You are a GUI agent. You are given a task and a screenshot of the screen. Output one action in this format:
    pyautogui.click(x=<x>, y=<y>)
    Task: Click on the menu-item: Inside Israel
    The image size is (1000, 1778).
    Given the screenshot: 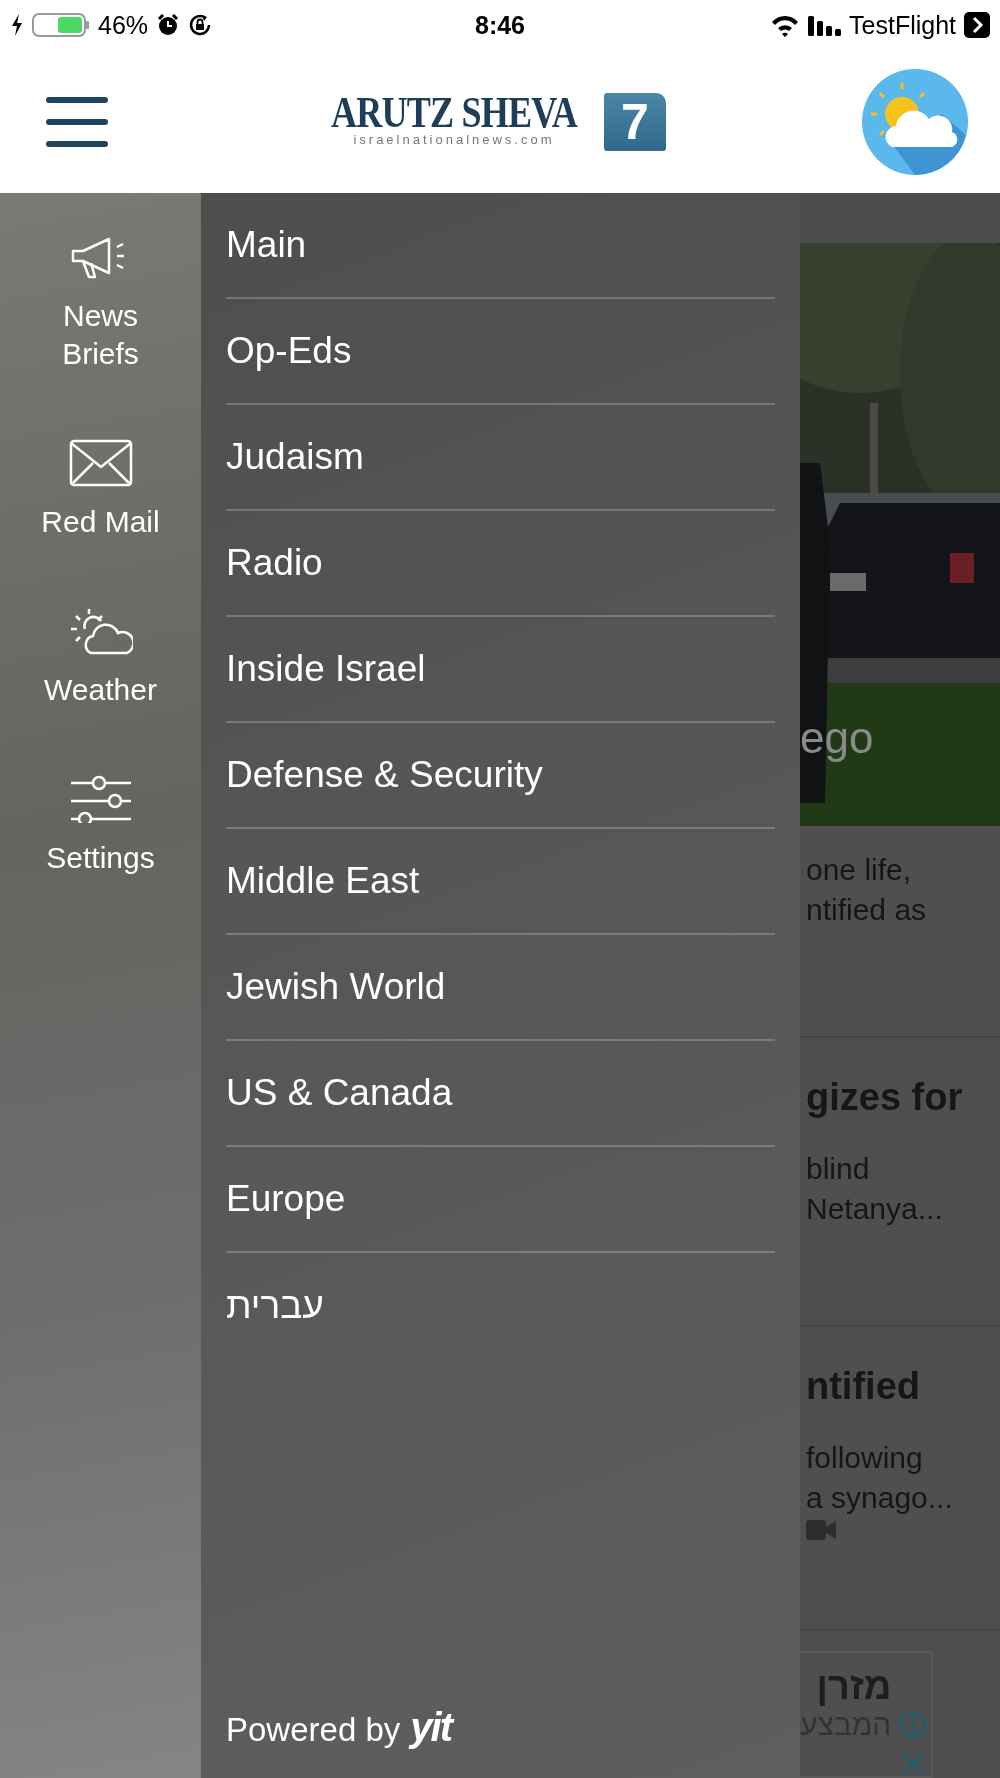 What is the action you would take?
    pyautogui.click(x=500, y=670)
    